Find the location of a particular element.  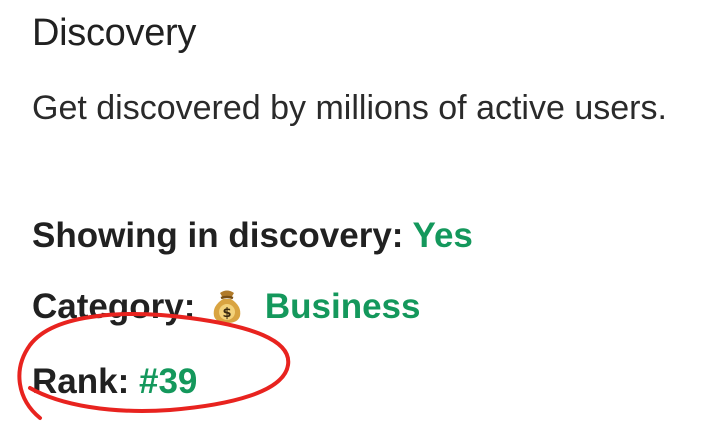

rank-row: Rank: #39 is located at coordinates (114, 382).